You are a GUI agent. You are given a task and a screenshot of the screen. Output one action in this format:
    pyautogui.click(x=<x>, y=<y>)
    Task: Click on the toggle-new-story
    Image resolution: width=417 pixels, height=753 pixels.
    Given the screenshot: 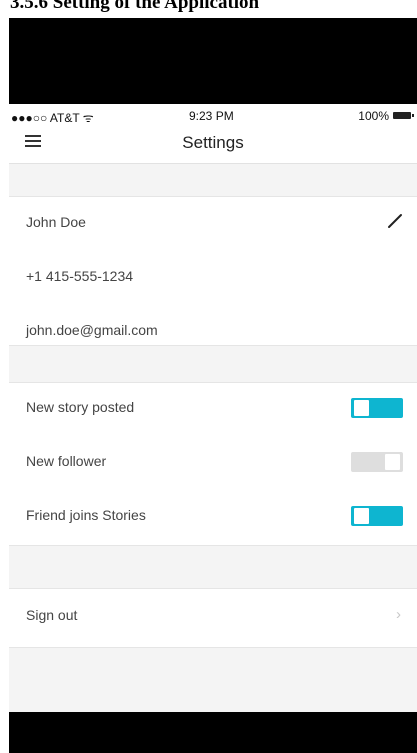 What is the action you would take?
    pyautogui.click(x=377, y=408)
    